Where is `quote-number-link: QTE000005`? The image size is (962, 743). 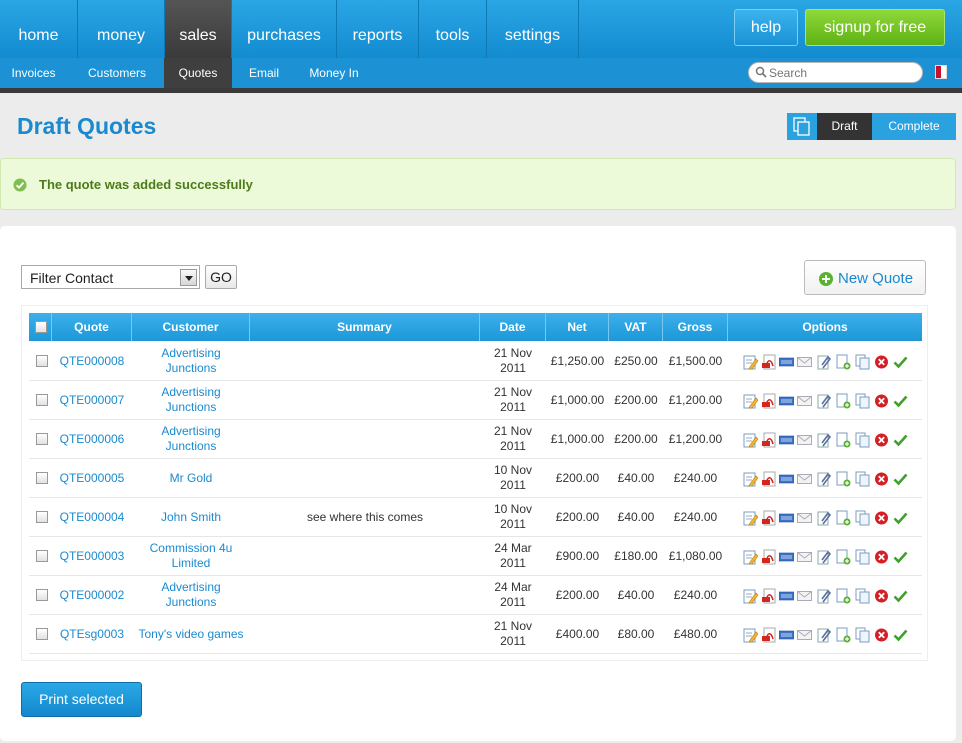 quote-number-link: QTE000005 is located at coordinates (92, 478).